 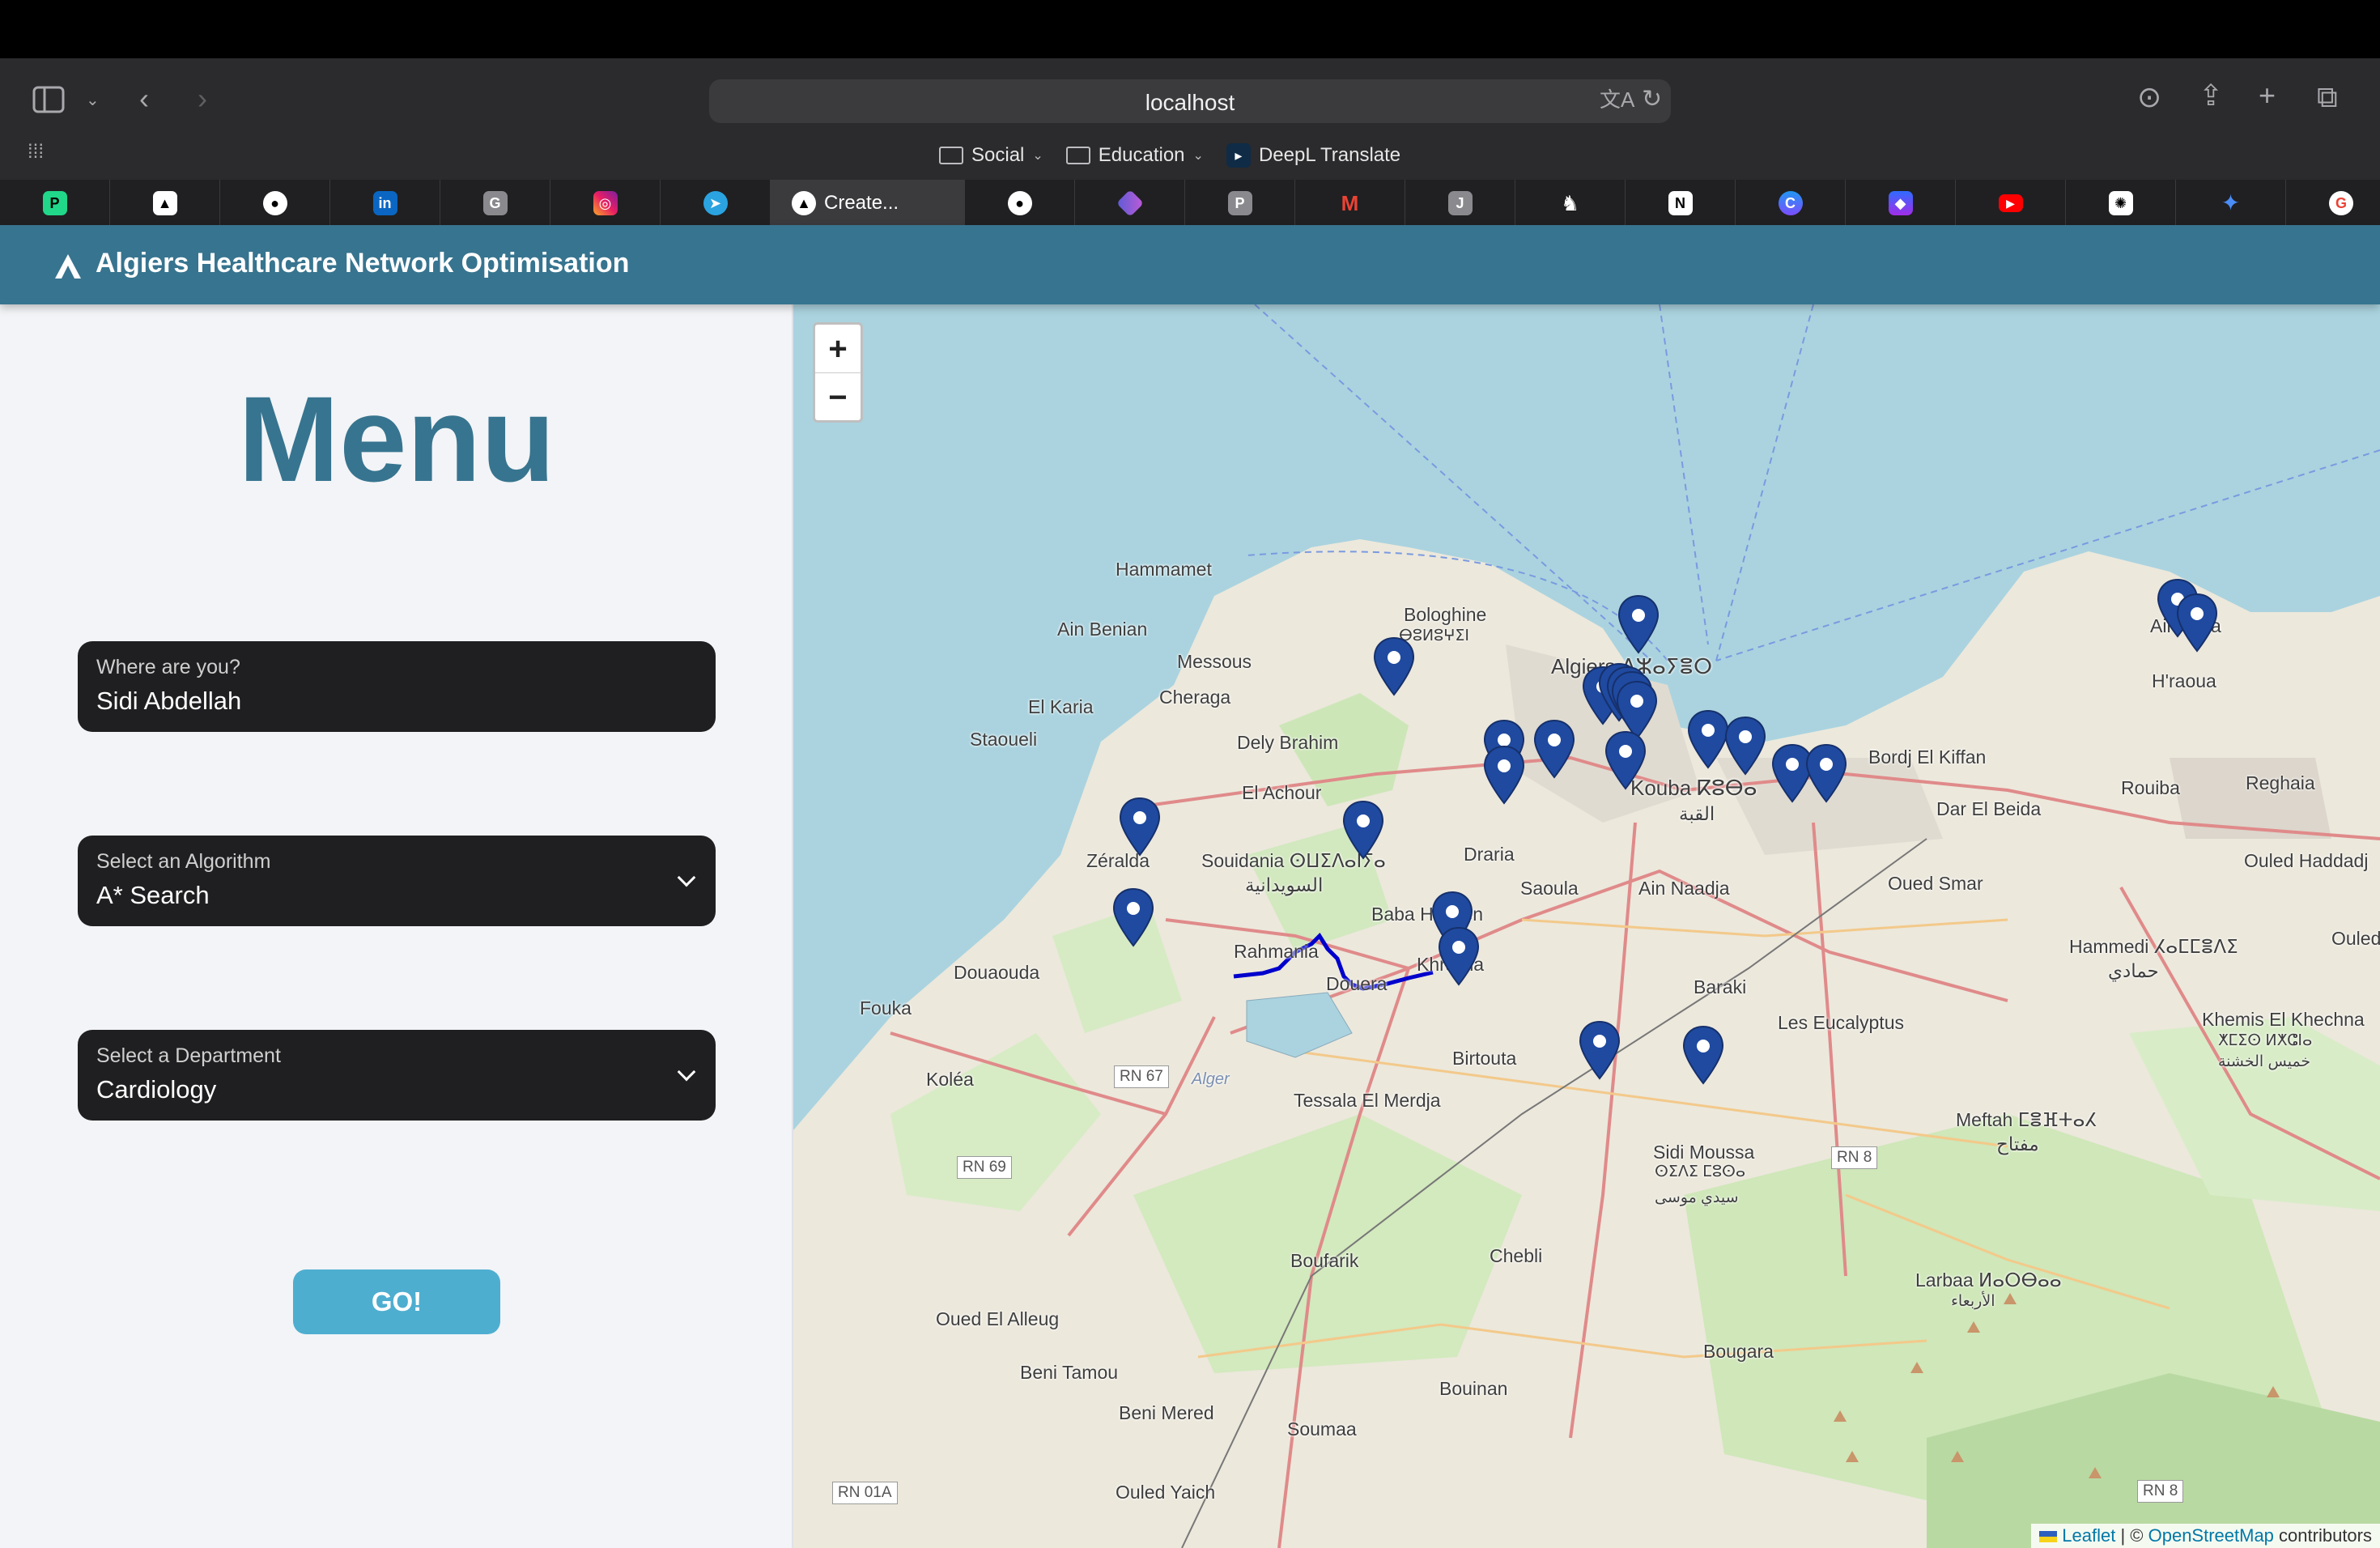 I want to click on tab-vercel: ▲, so click(x=165, y=202).